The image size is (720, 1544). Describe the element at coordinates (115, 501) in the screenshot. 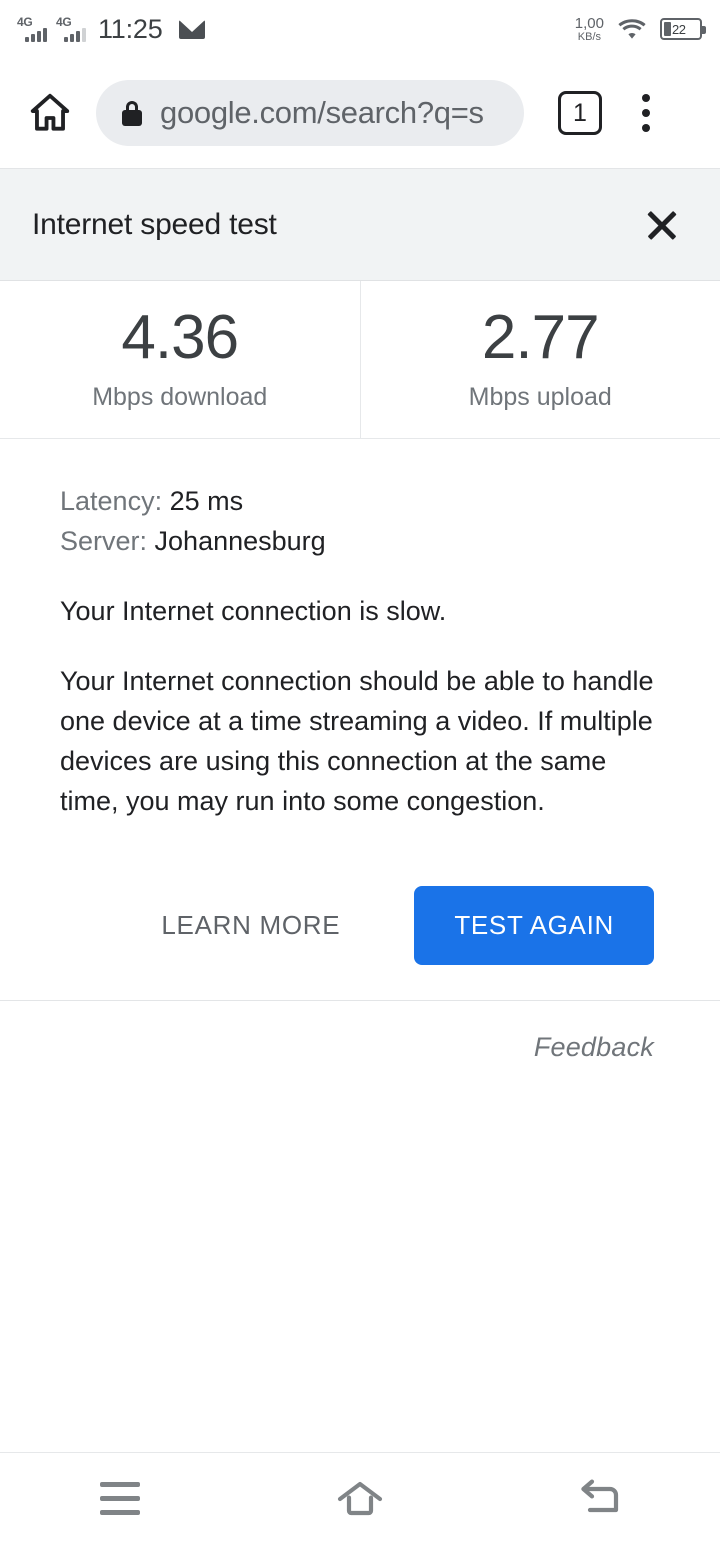

I see `latency-label: Latency:` at that location.